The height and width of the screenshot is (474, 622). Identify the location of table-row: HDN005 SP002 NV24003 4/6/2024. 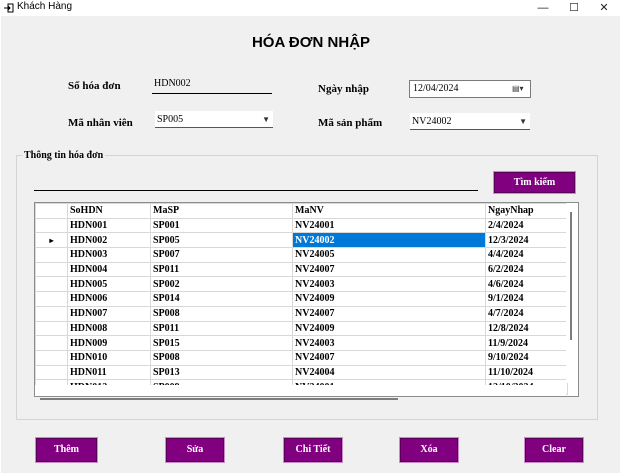
(301, 284).